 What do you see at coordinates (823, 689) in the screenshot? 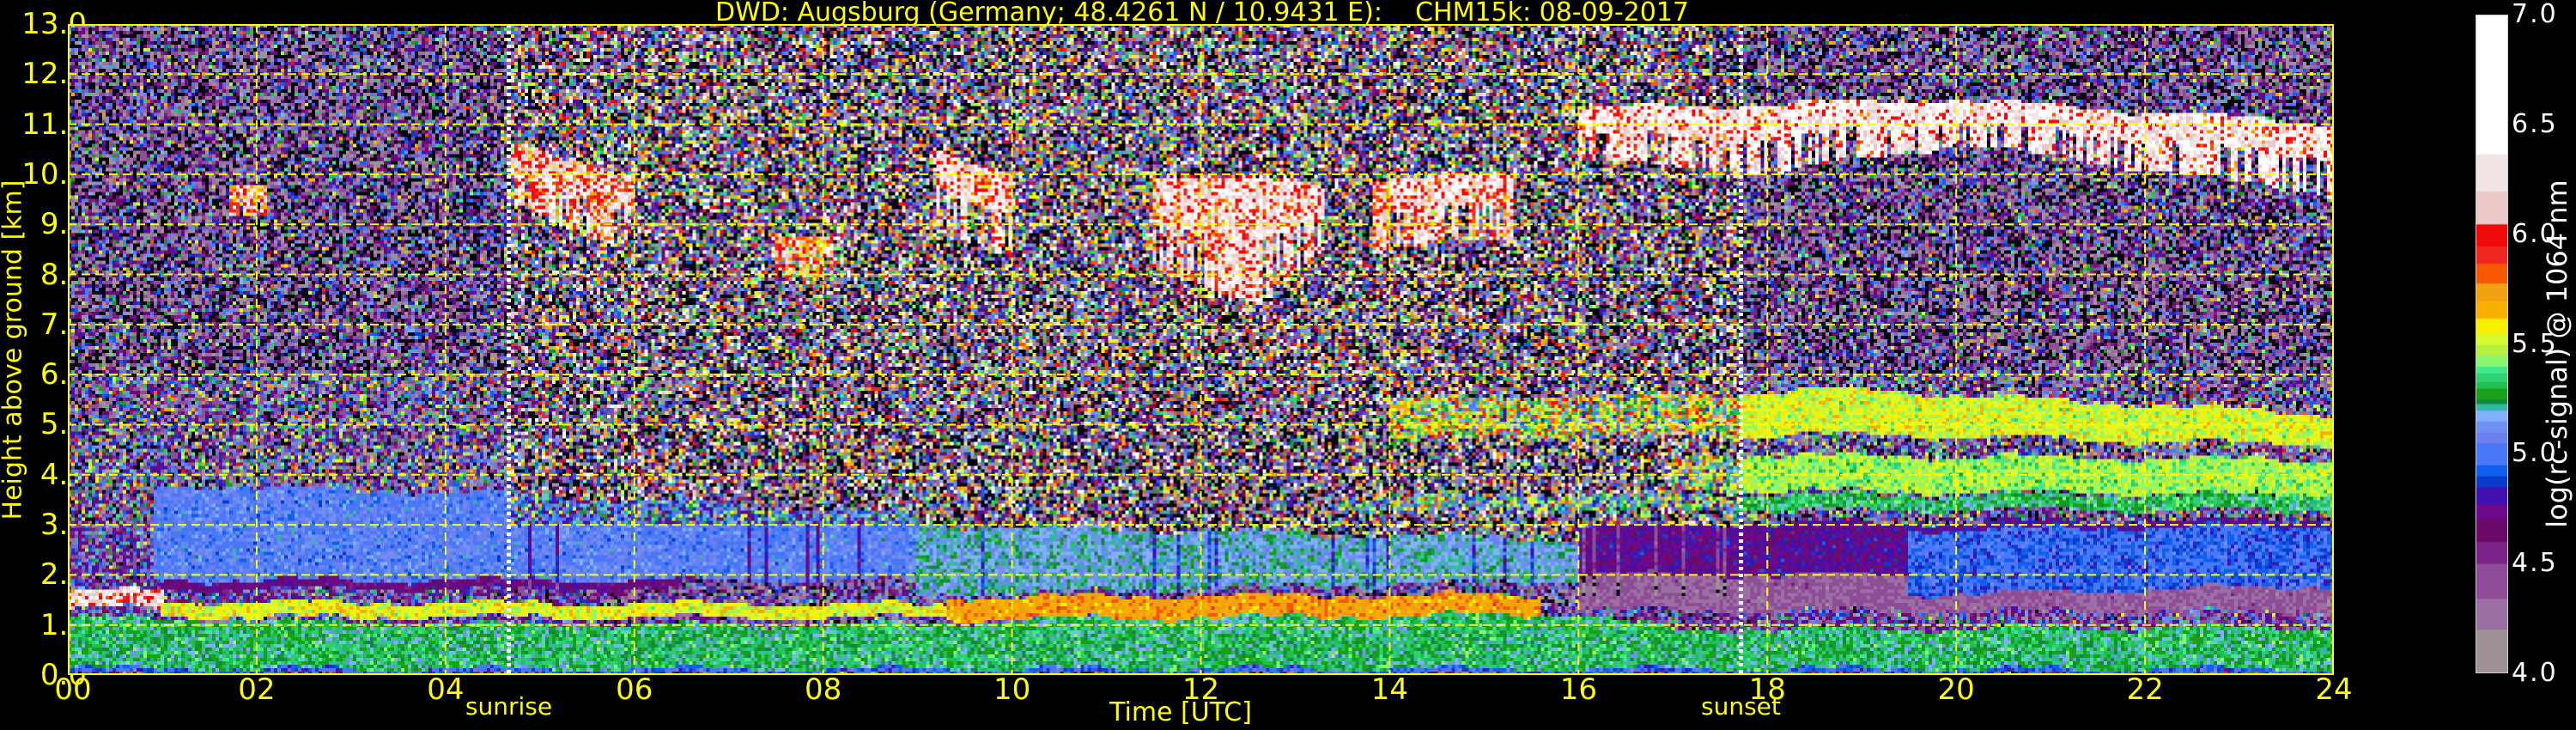
I see `x-tick-label: 08` at bounding box center [823, 689].